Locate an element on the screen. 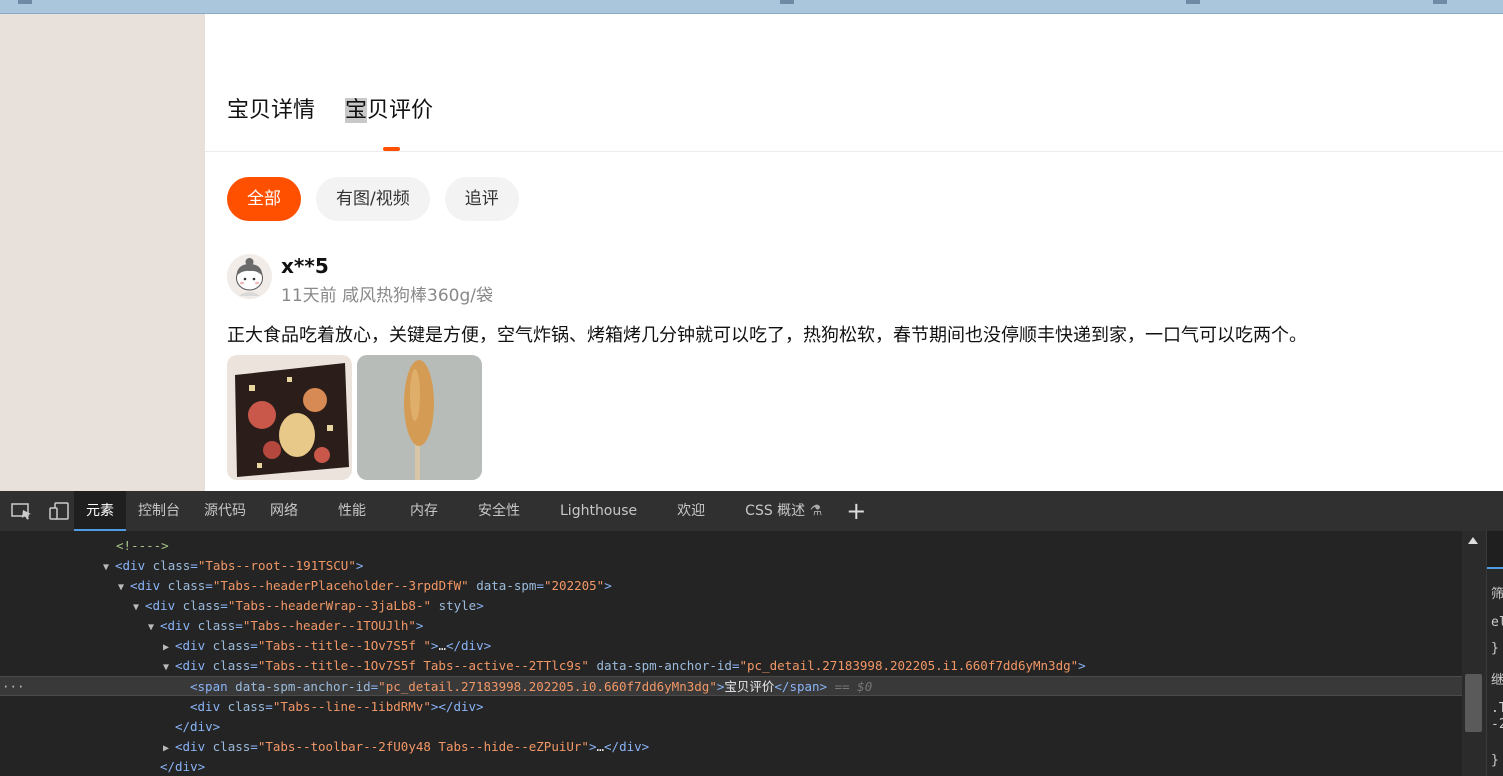  devtools-tab-network: 网络 is located at coordinates (284, 511).